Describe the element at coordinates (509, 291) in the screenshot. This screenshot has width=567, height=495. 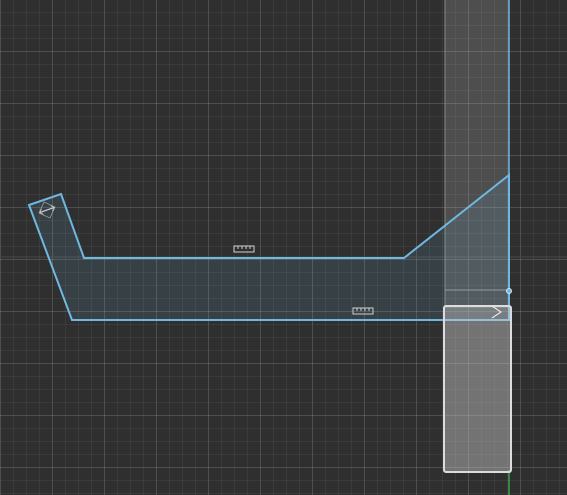
I see `vertex-handle-icon` at that location.